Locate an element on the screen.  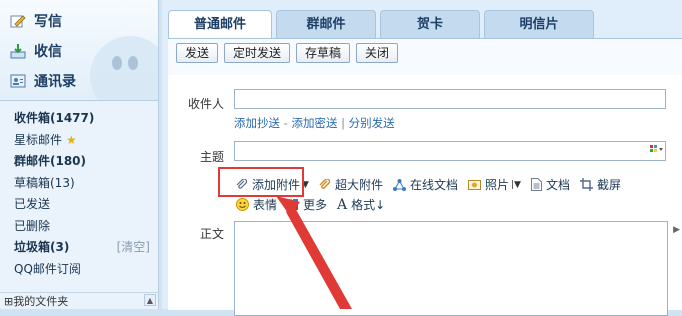
big-attachment-button: 超大附件 is located at coordinates (351, 184).